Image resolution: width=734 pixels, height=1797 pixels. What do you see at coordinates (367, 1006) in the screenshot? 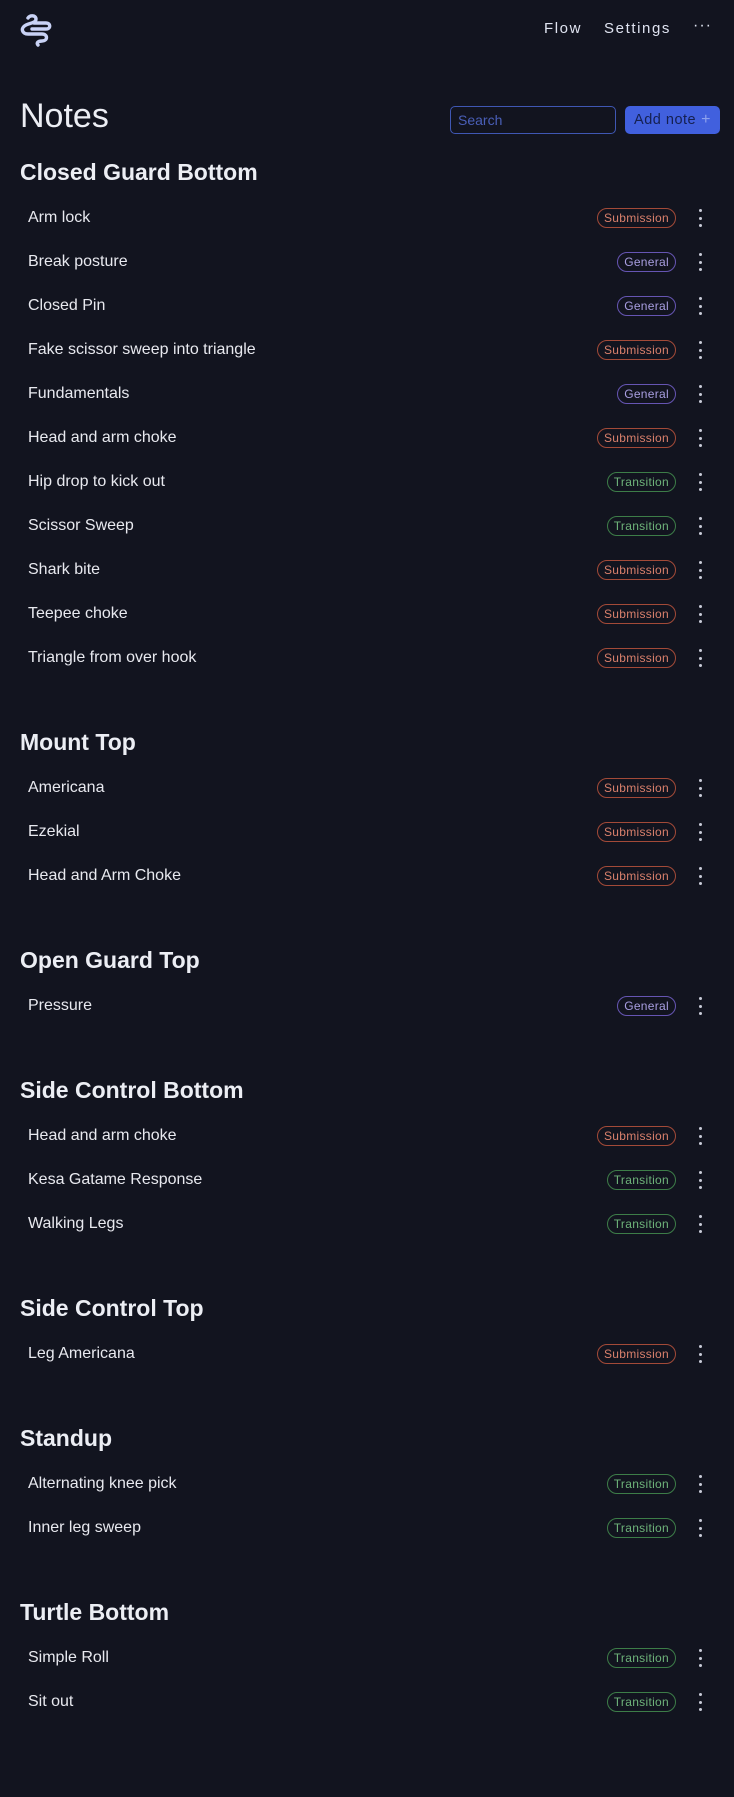
I see `note-row: Pressure General` at bounding box center [367, 1006].